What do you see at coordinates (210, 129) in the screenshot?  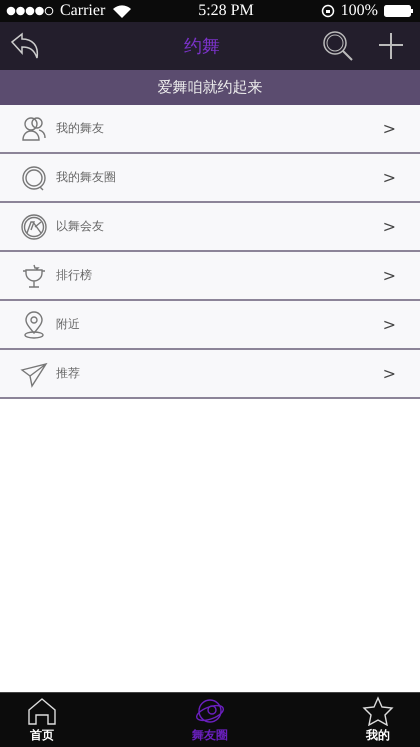 I see `menu-row: 我的舞友 >` at bounding box center [210, 129].